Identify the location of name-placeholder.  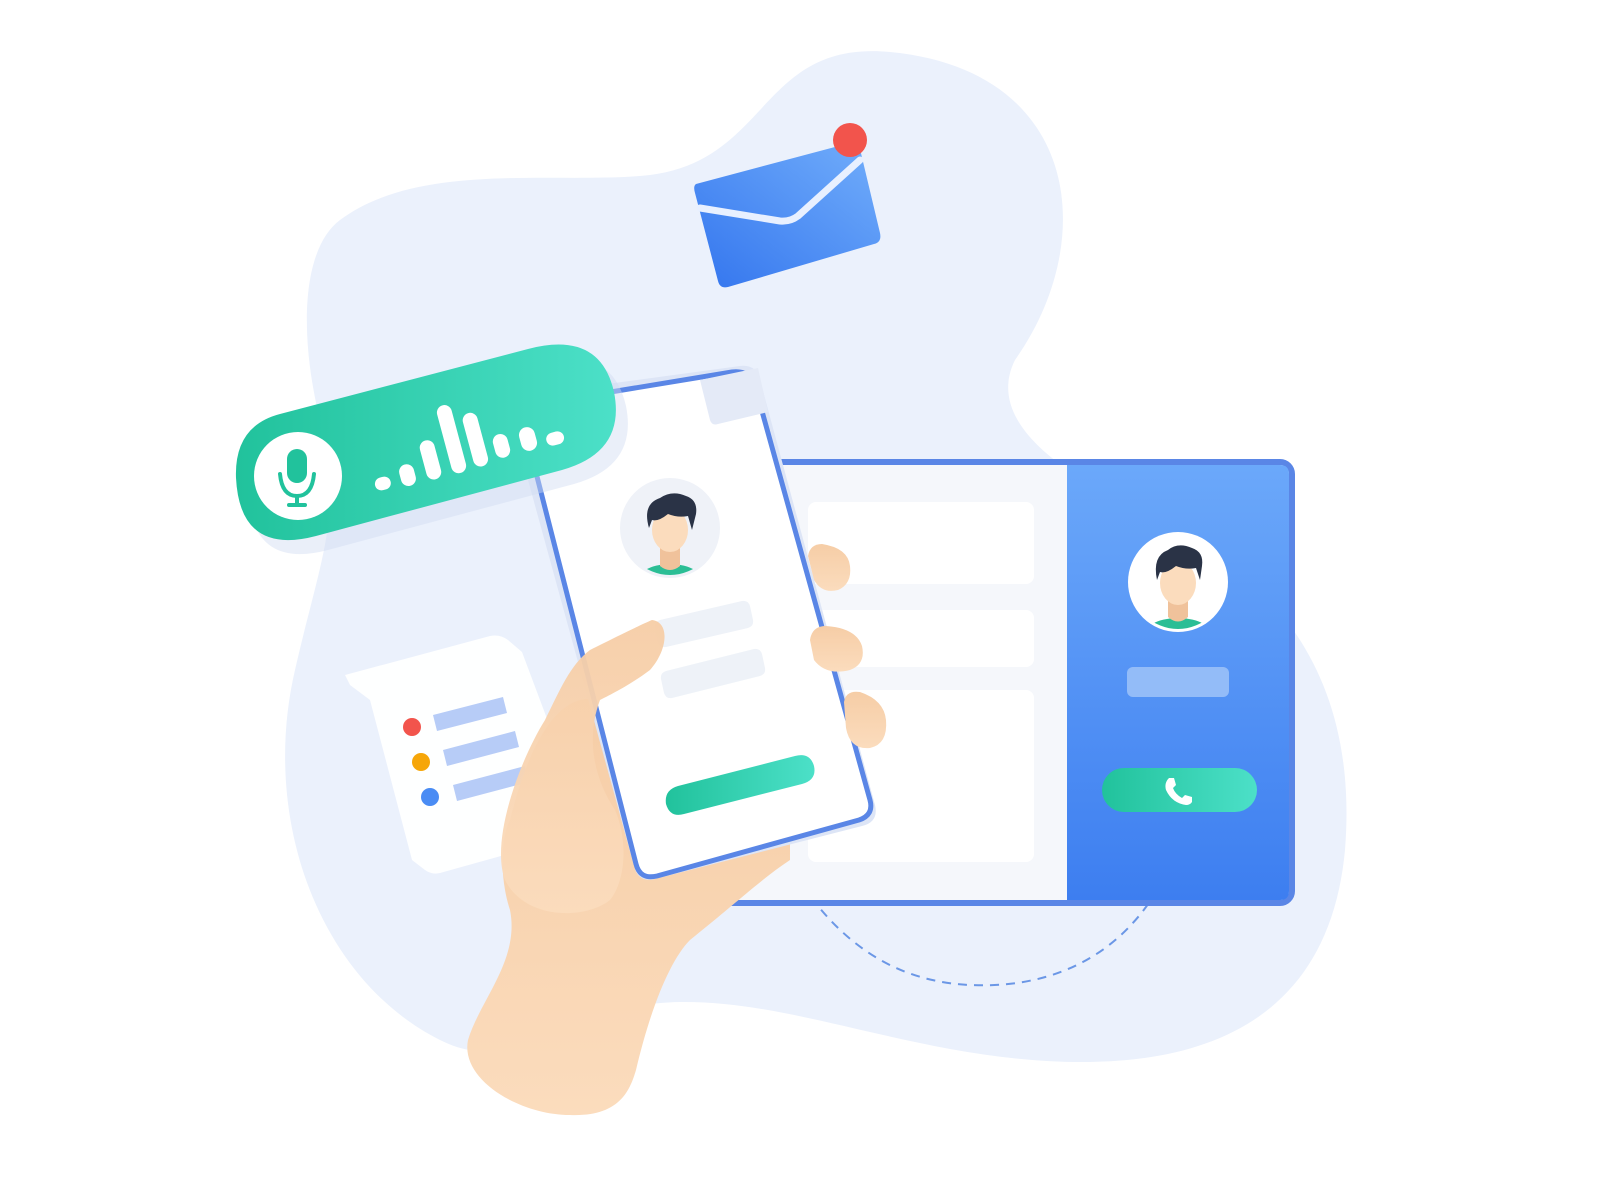
(1178, 682).